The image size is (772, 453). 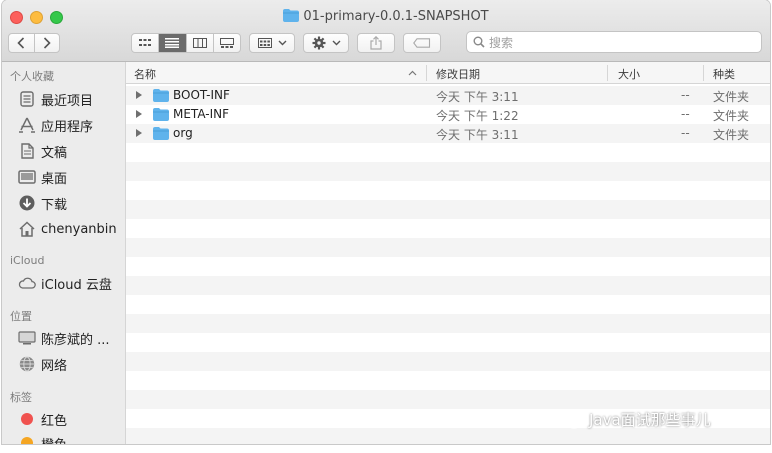 I want to click on edit-tags-button, so click(x=422, y=43).